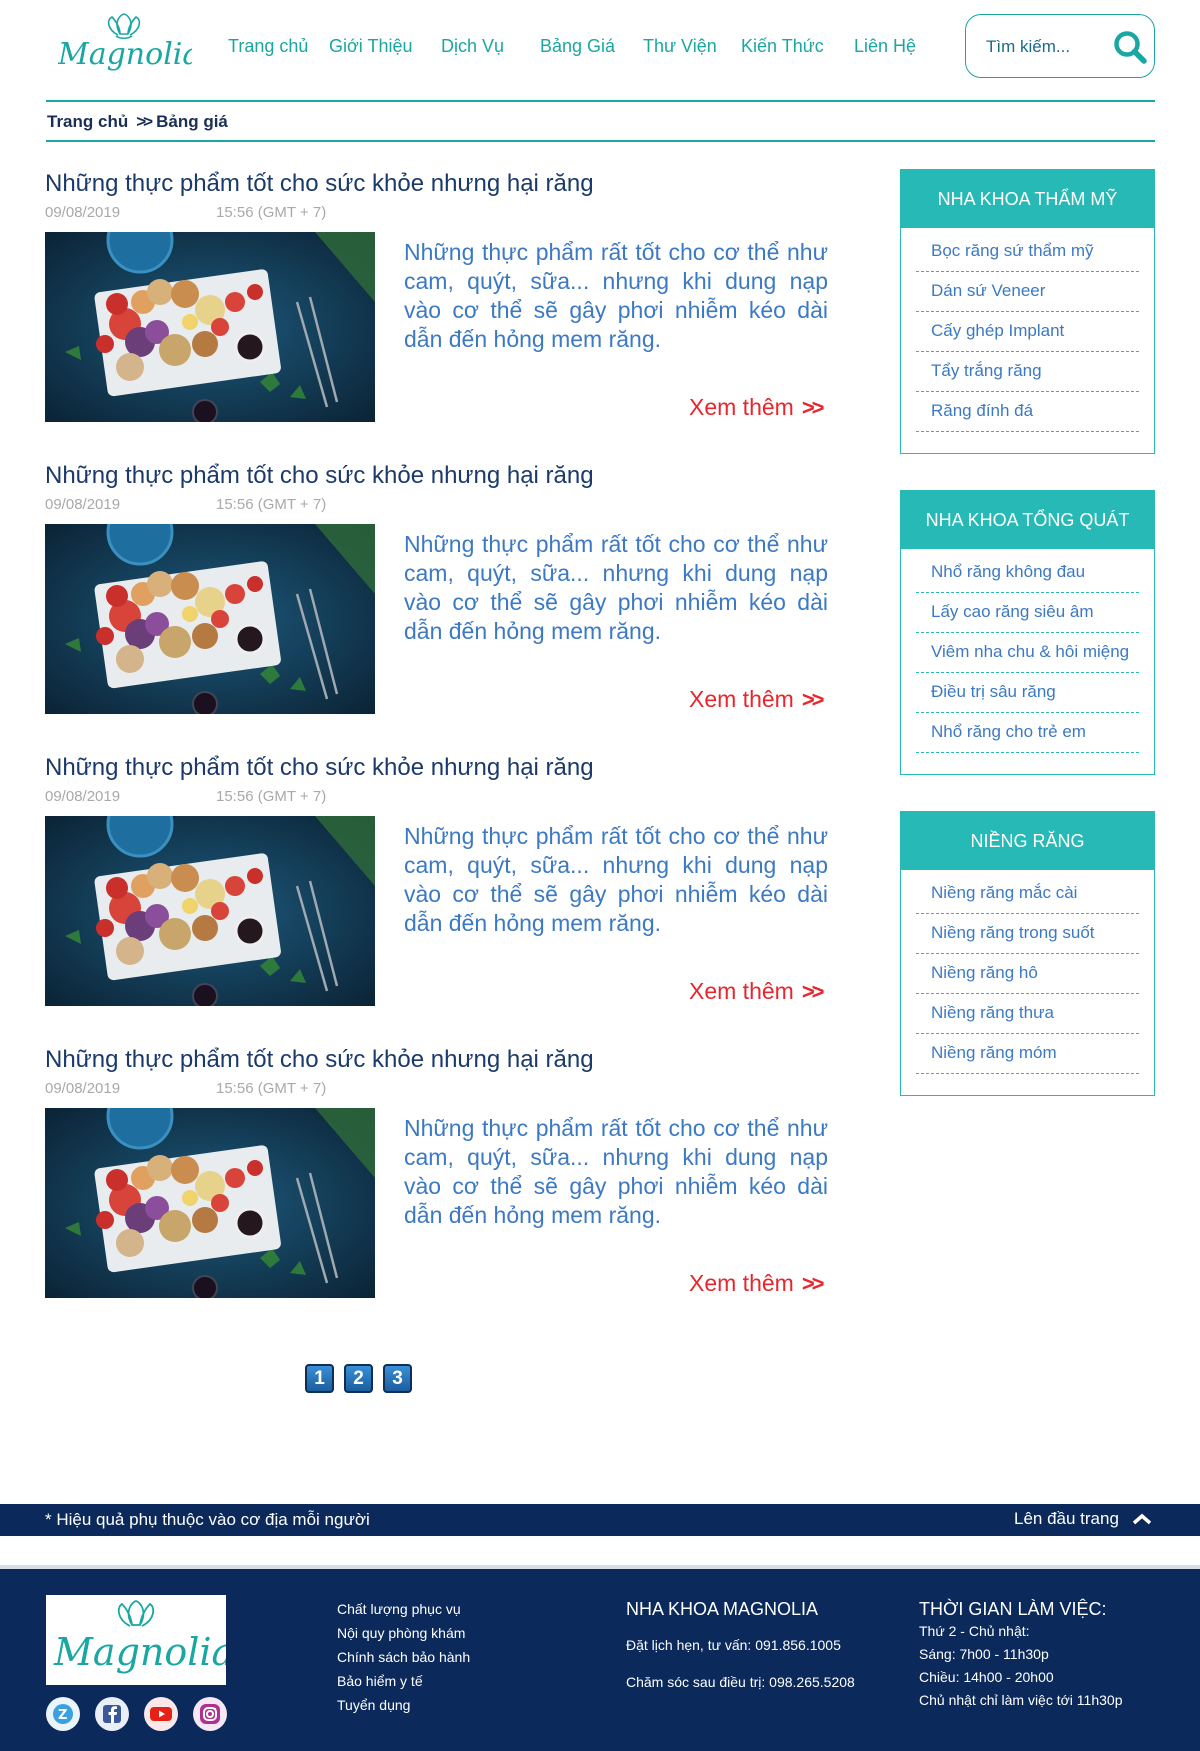 Image resolution: width=1200 pixels, height=1751 pixels. I want to click on nav-services: Dịch Vụ, so click(490, 46).